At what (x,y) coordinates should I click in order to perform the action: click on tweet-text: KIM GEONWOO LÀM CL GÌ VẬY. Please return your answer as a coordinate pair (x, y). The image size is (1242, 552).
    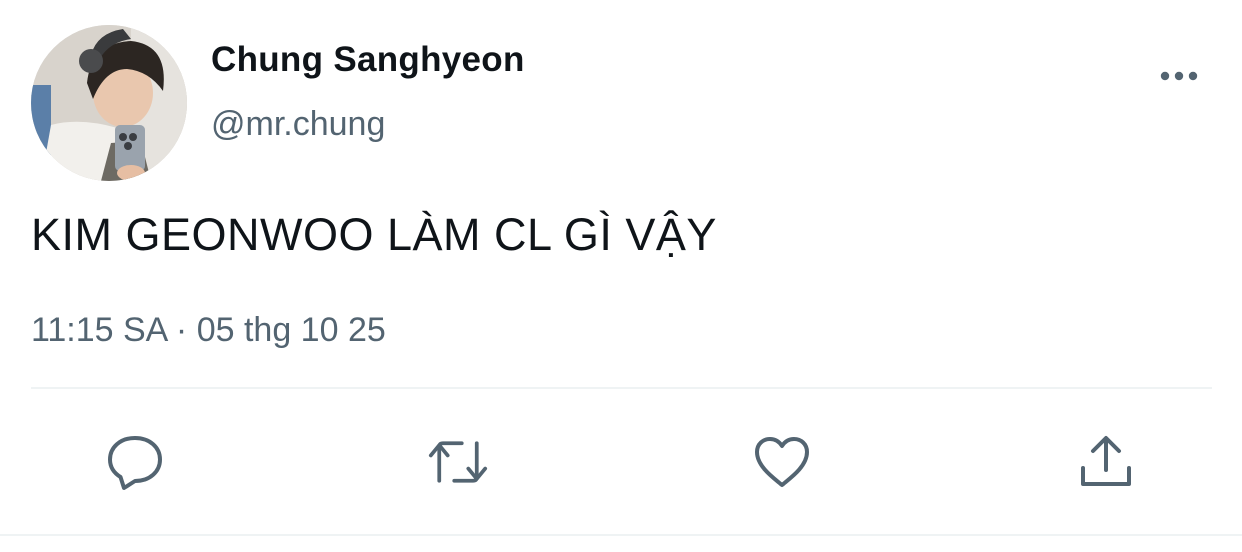
    Looking at the image, I should click on (374, 234).